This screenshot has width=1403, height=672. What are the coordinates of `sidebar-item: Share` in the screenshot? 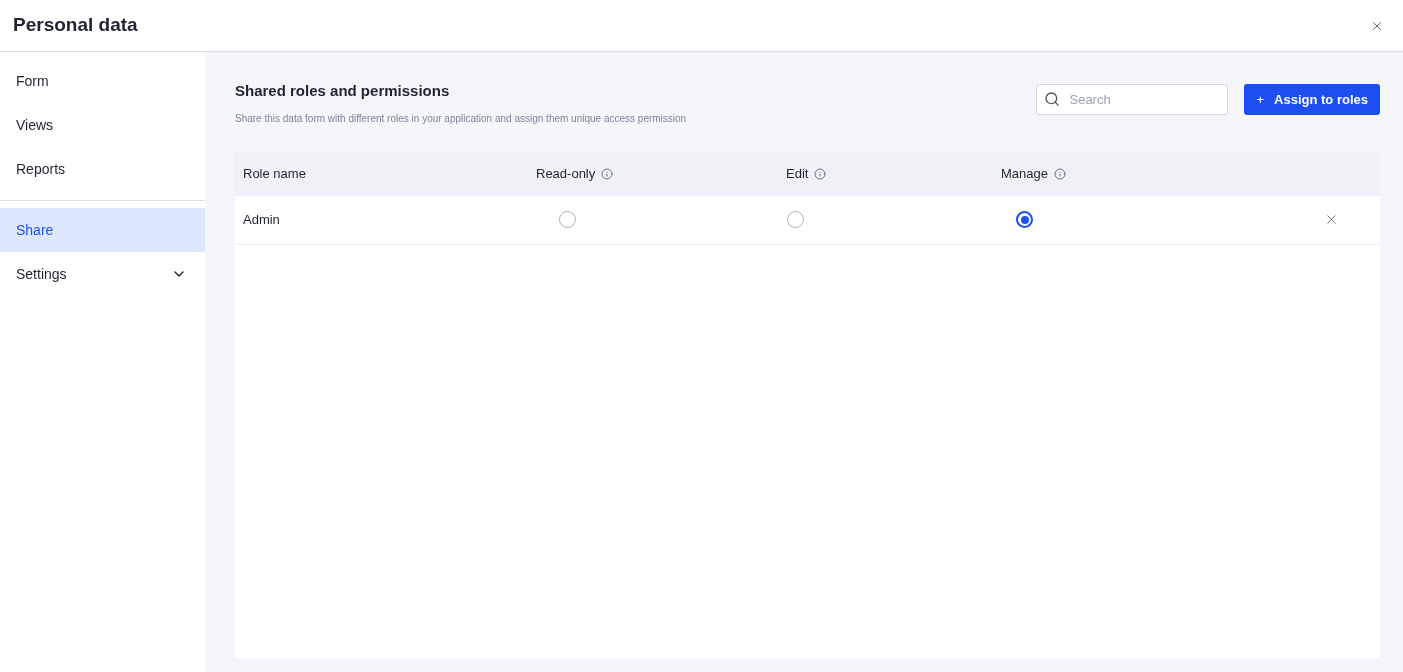 It's located at (102, 230).